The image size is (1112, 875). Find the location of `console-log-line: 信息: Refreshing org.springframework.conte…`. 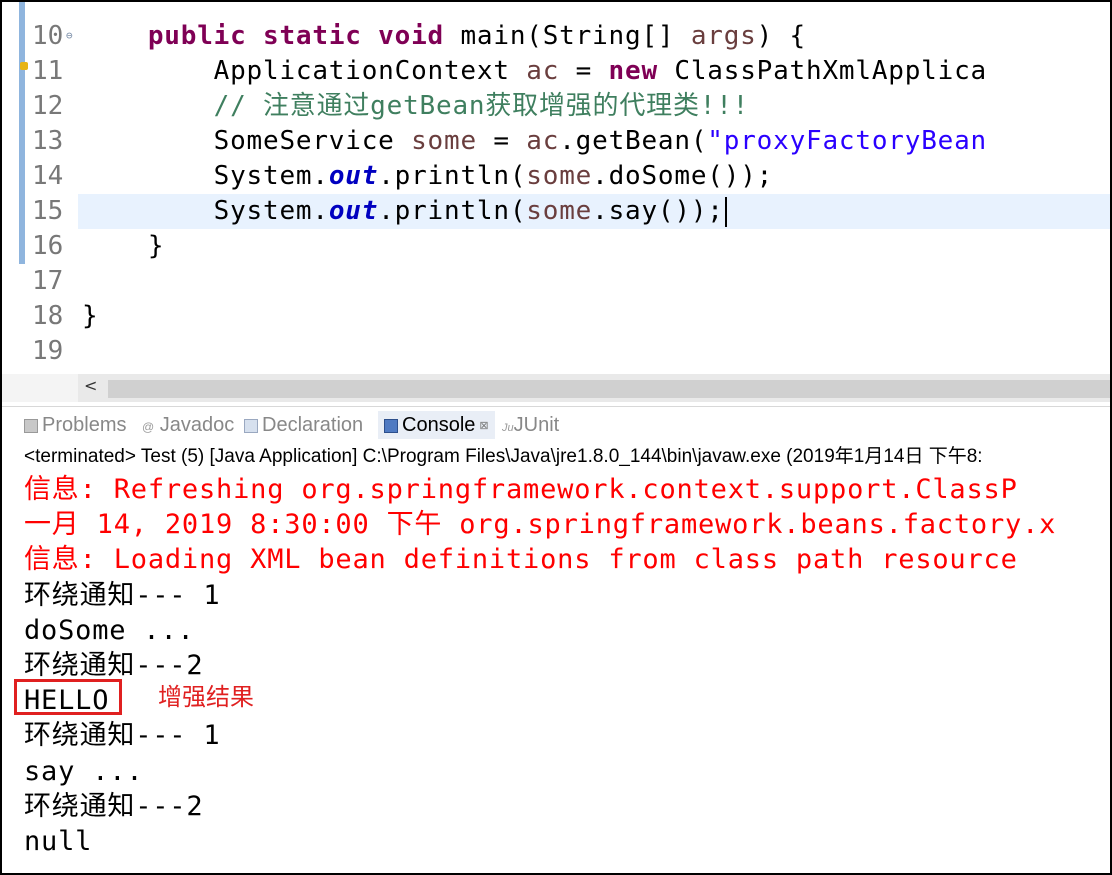

console-log-line: 信息: Refreshing org.springframework.conte… is located at coordinates (521, 489).